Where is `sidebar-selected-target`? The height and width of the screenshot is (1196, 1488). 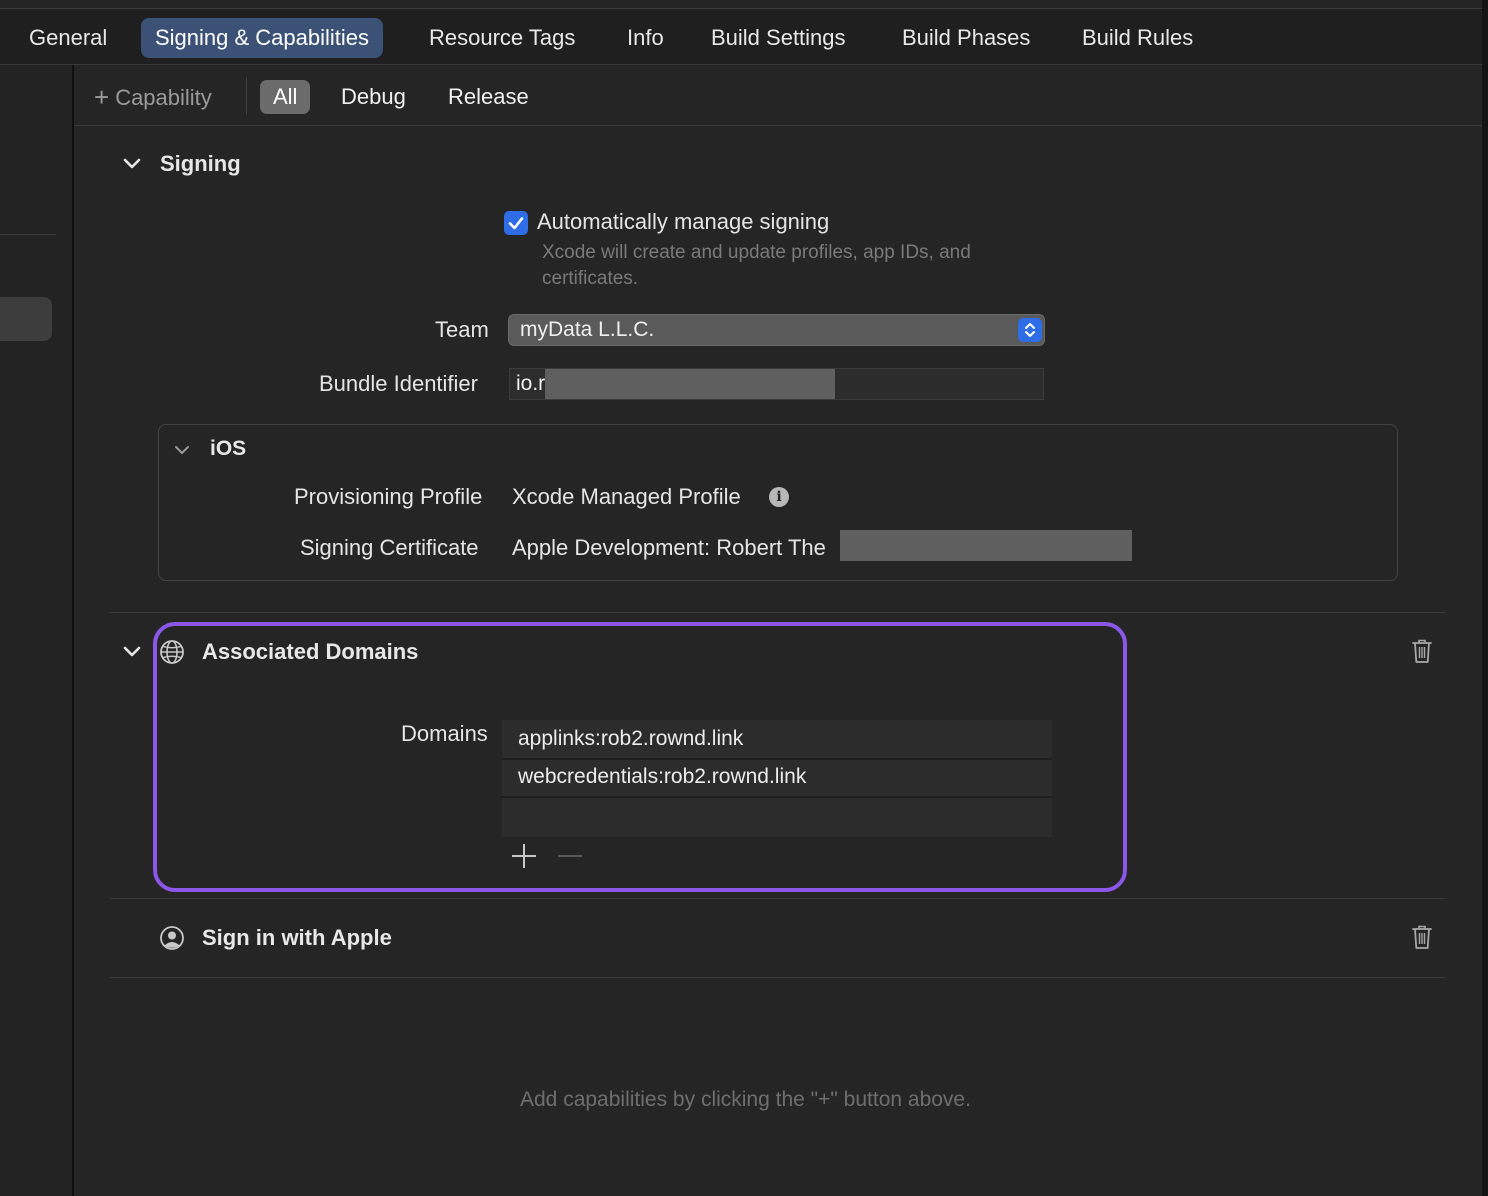
sidebar-selected-target is located at coordinates (26, 319).